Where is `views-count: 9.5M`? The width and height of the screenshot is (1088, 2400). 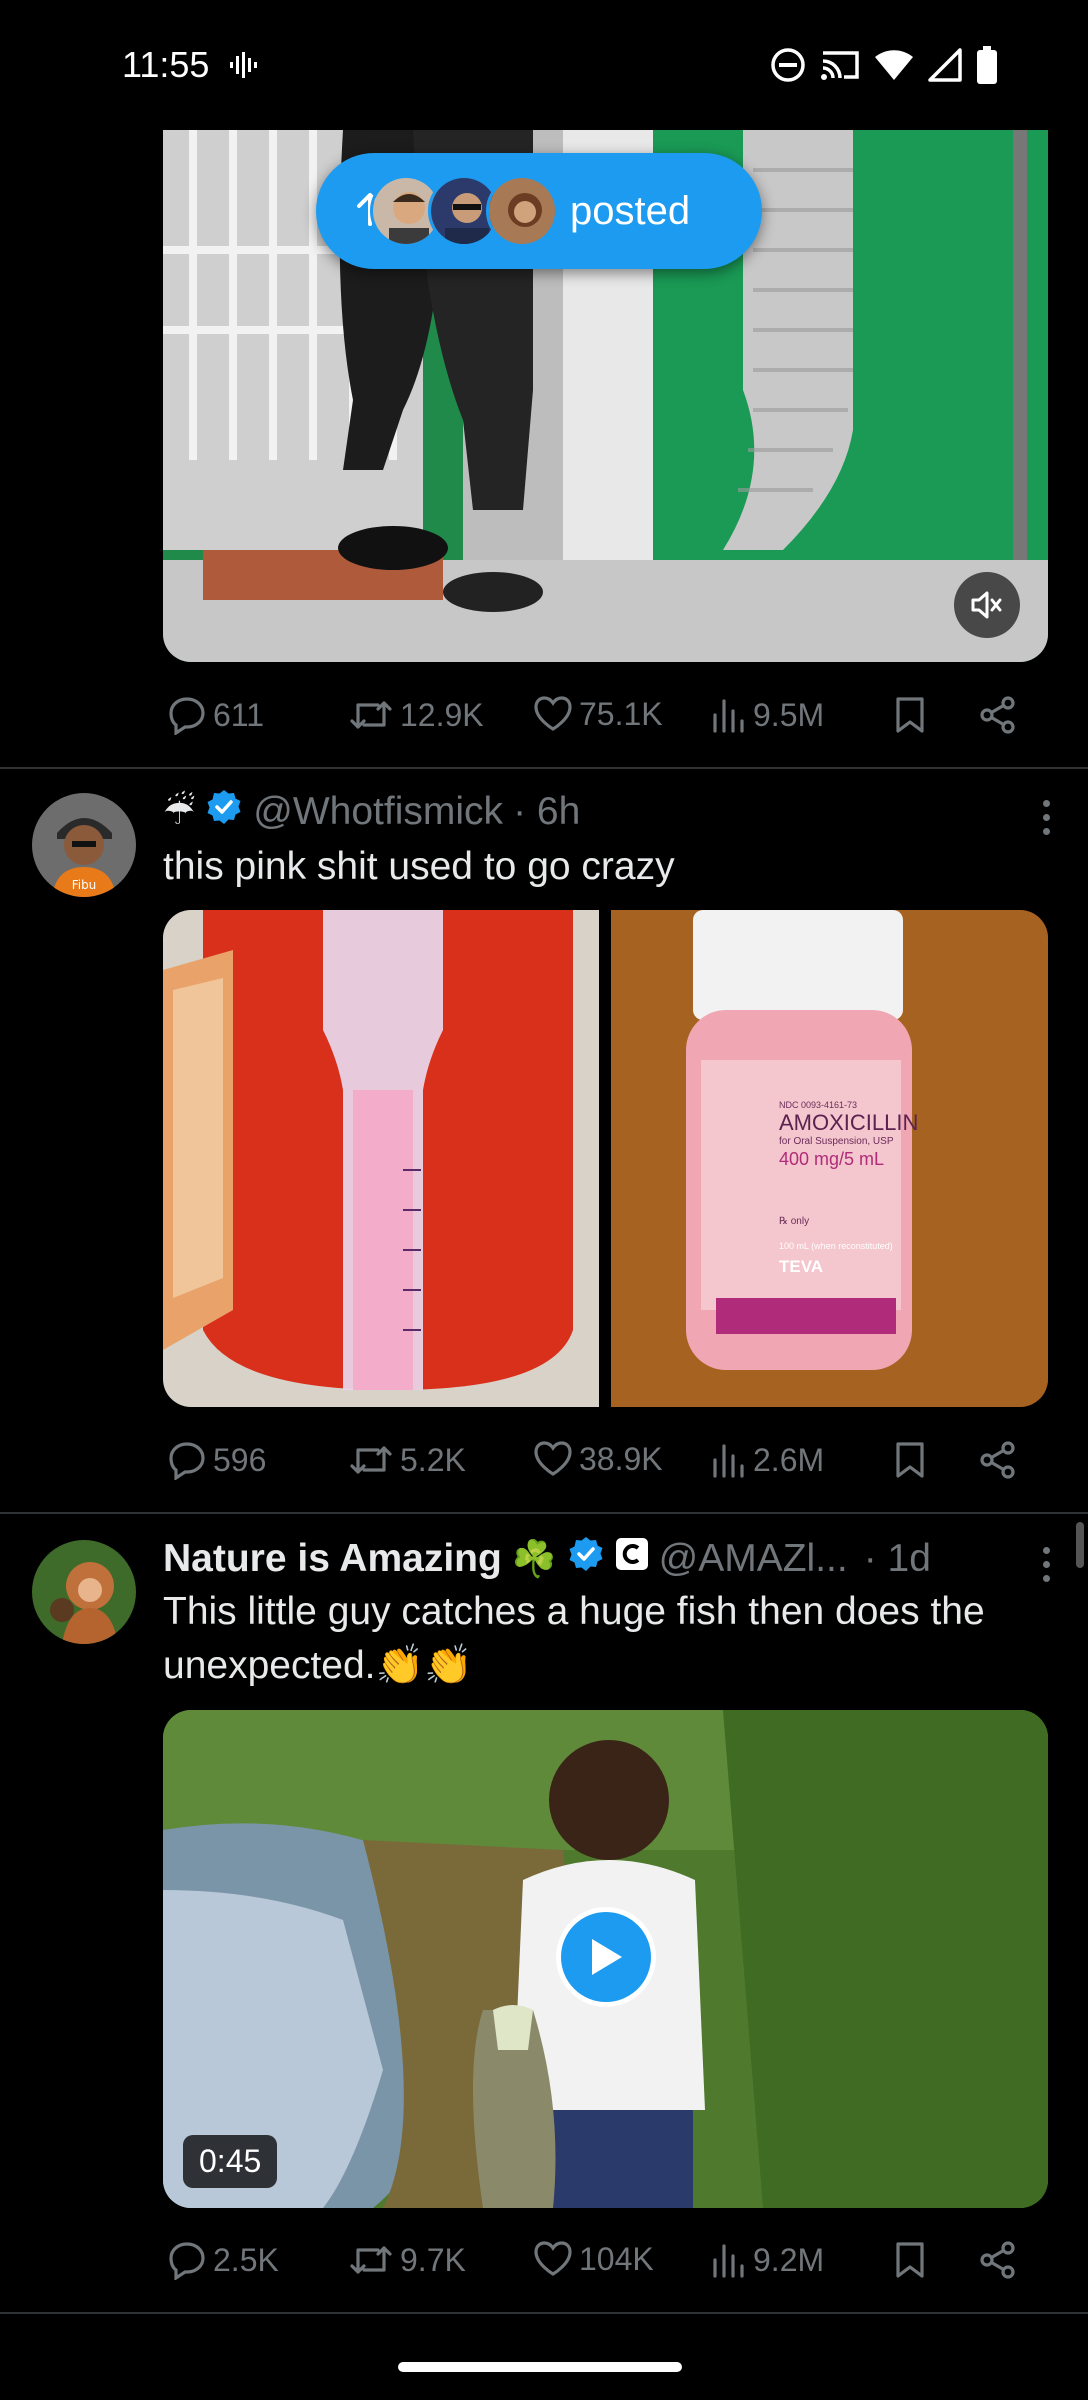 views-count: 9.5M is located at coordinates (789, 714).